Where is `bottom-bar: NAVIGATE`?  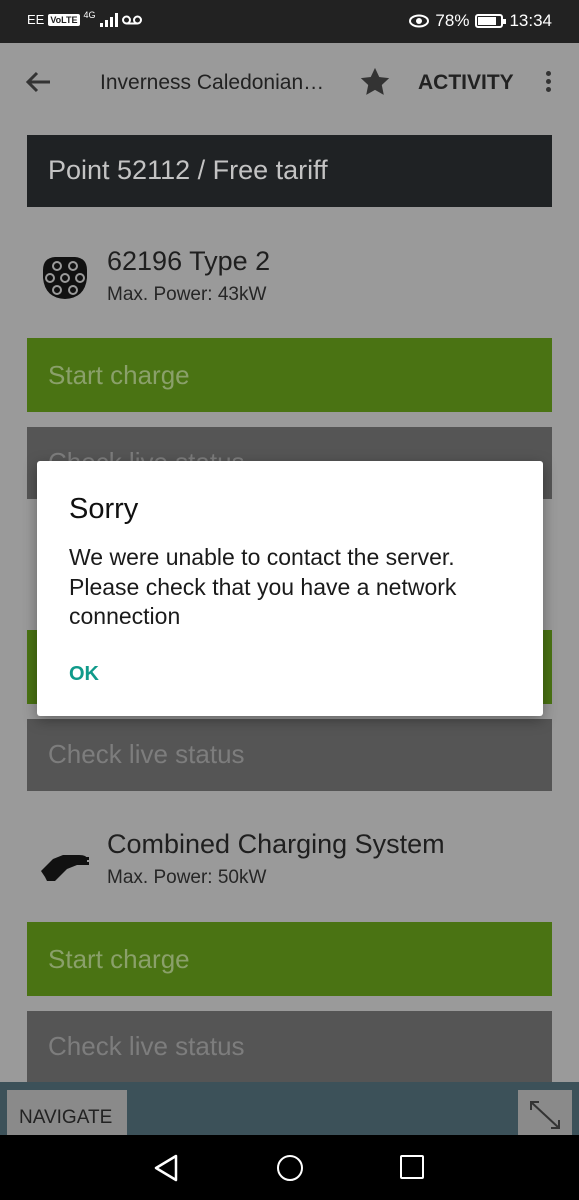
bottom-bar: NAVIGATE is located at coordinates (289, 1108).